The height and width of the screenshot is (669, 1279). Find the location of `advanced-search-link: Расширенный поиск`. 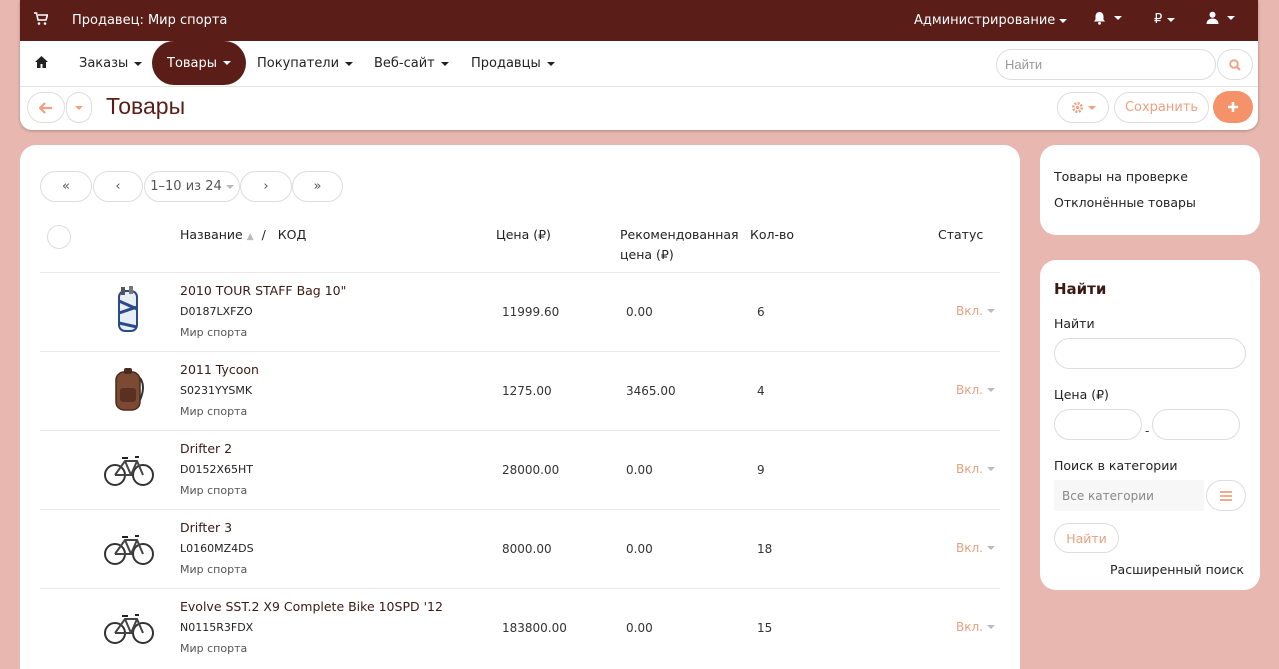

advanced-search-link: Расширенный поиск is located at coordinates (1177, 569).